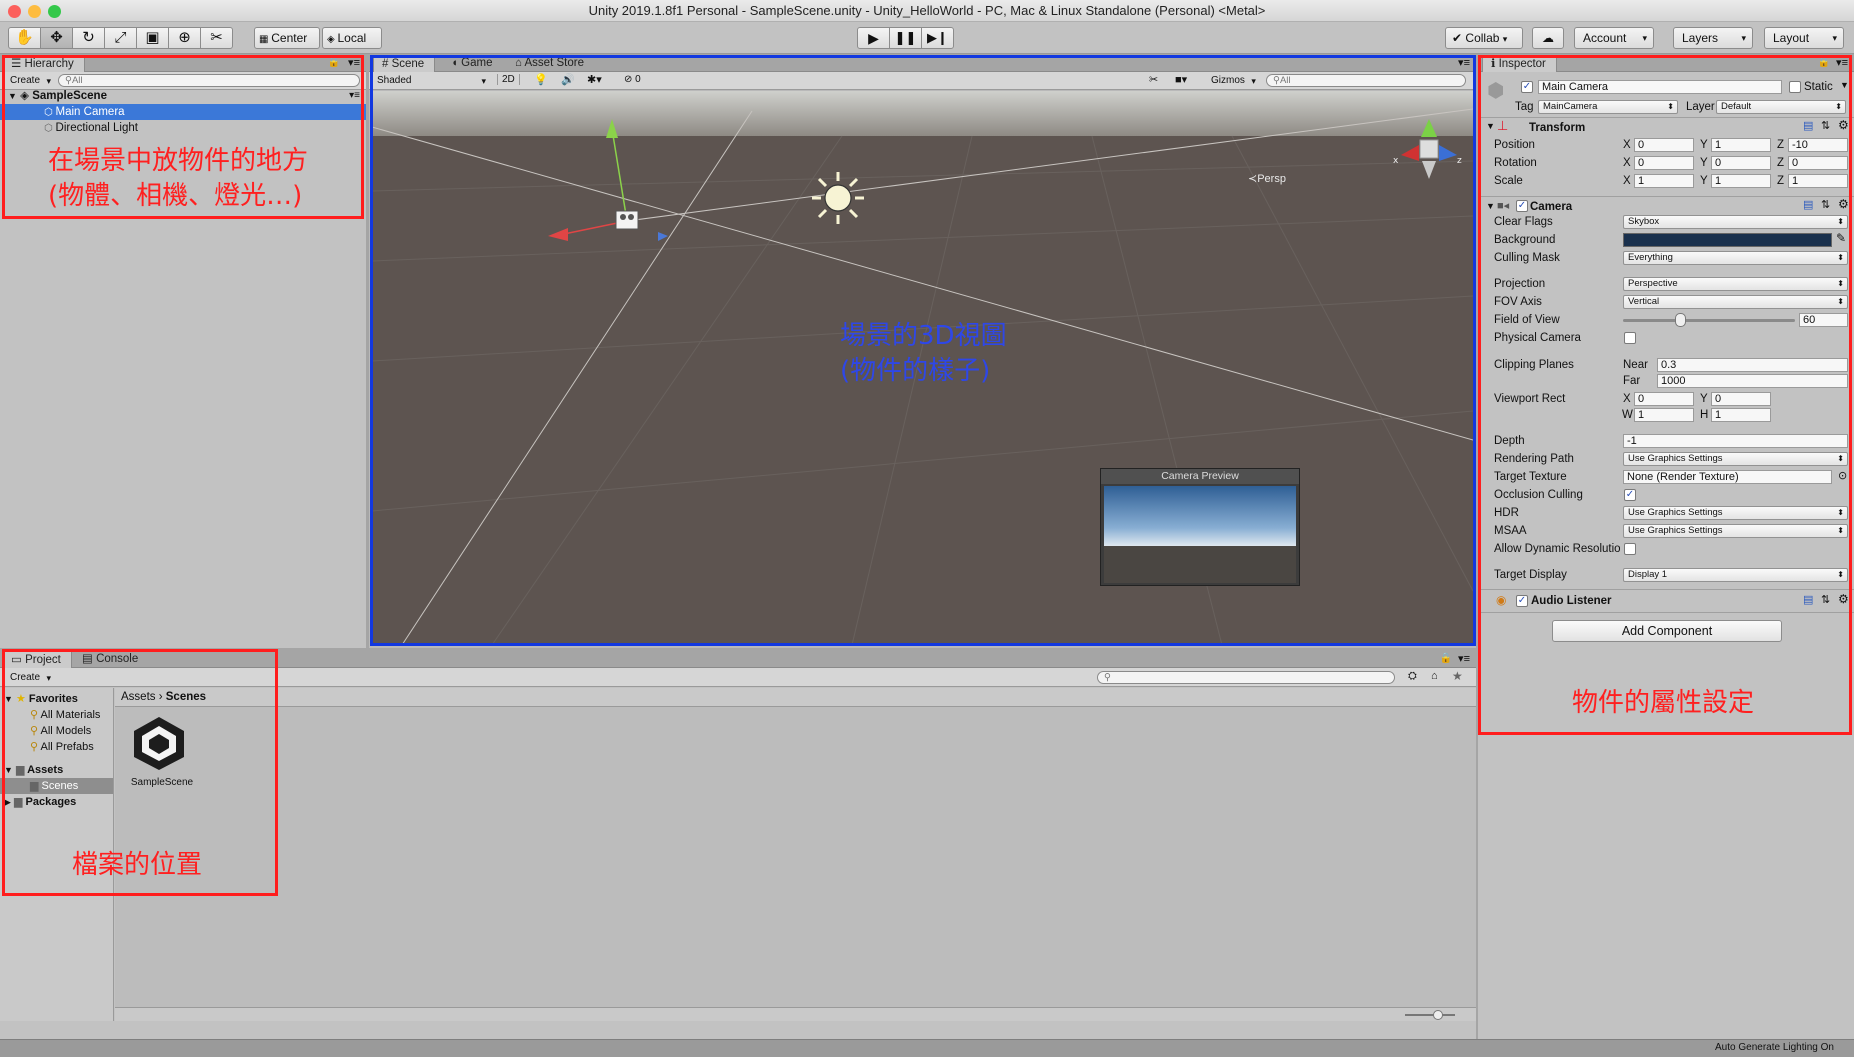 The width and height of the screenshot is (1854, 1057). What do you see at coordinates (1484, 38) in the screenshot?
I see `collab-dropdown: ✔ Collab ▾` at bounding box center [1484, 38].